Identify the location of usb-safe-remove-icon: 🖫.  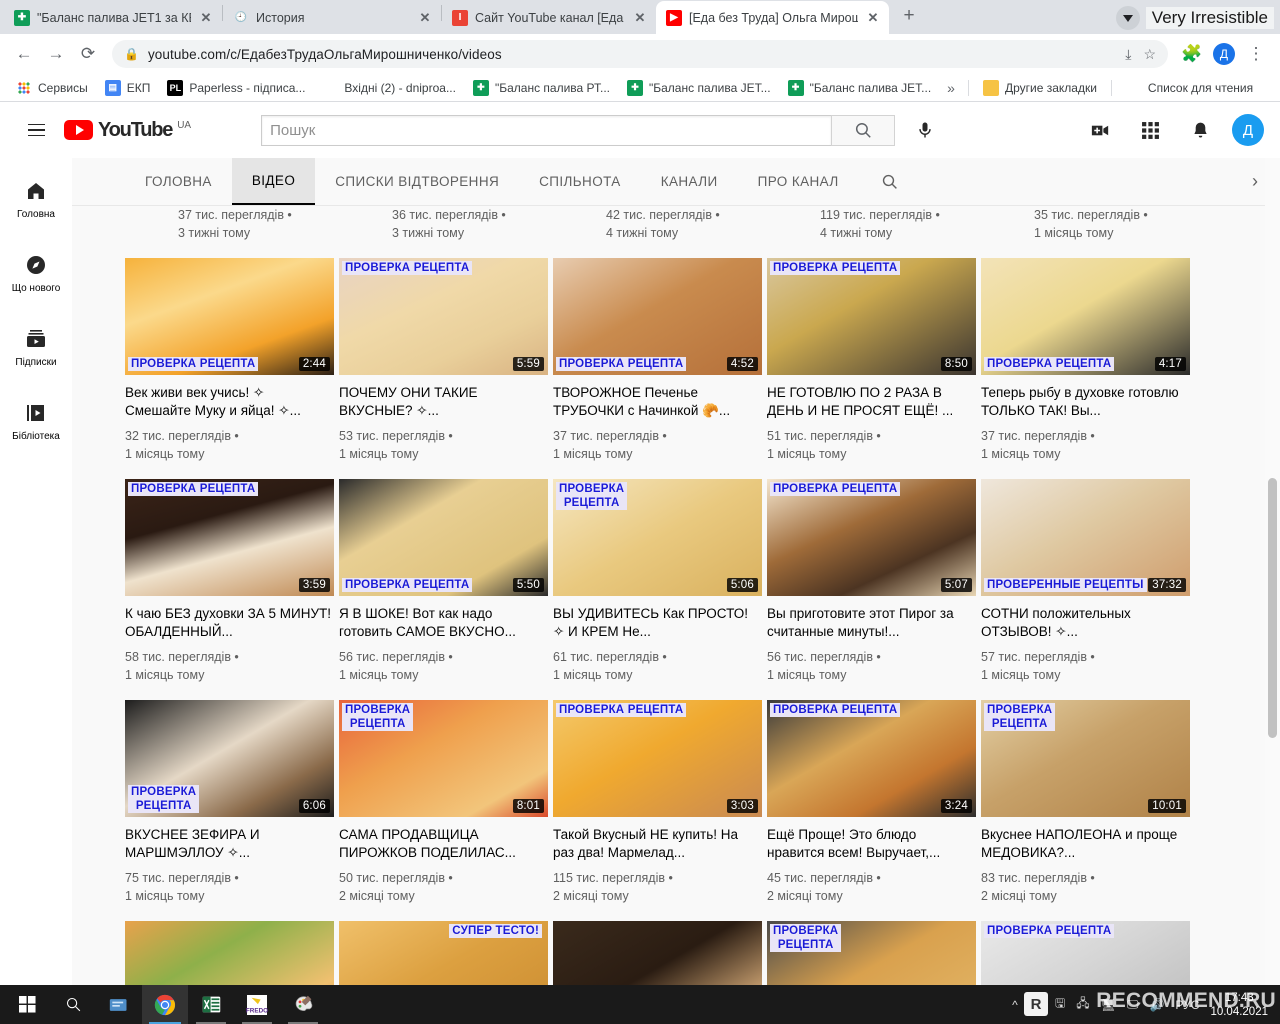
(1060, 1004).